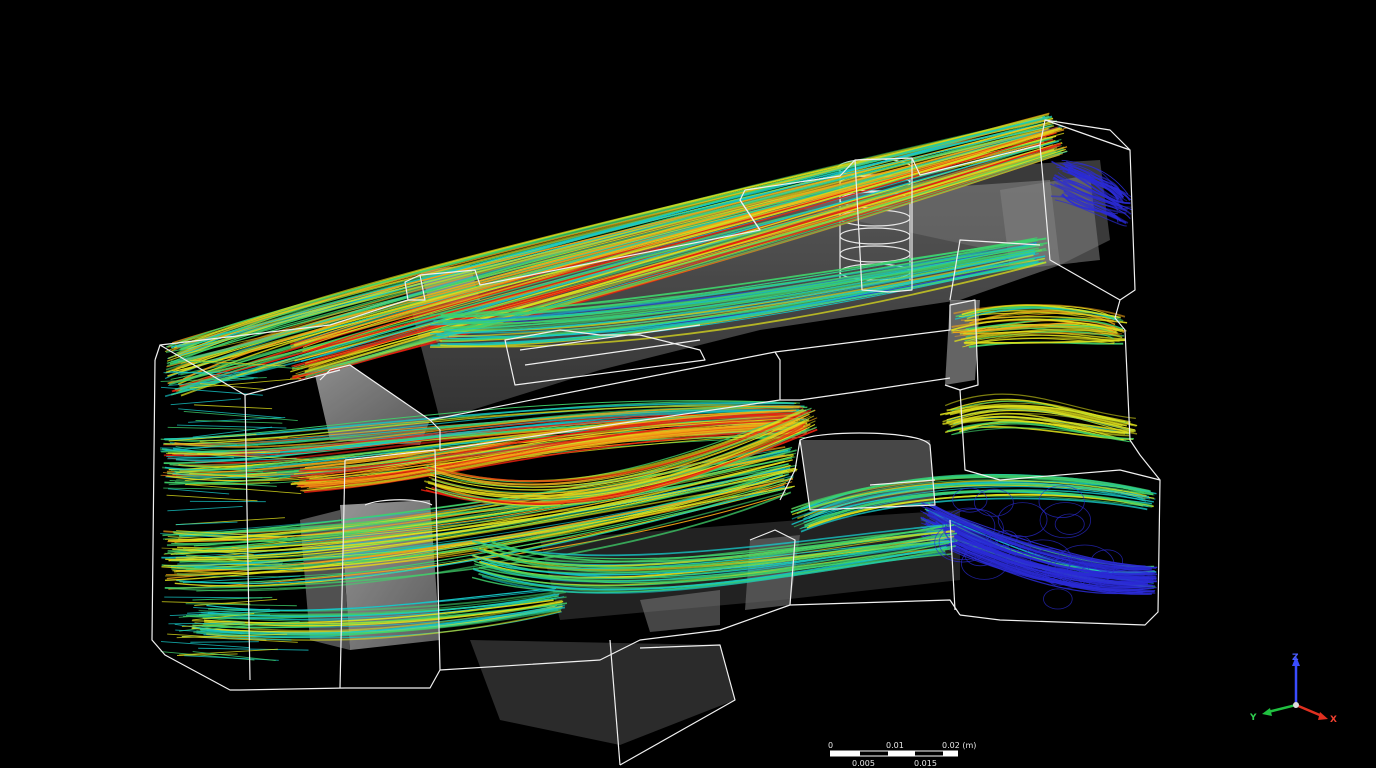 This screenshot has width=1376, height=768. What do you see at coordinates (925, 763) in the screenshot?
I see `scale-tick-label: 0.015` at bounding box center [925, 763].